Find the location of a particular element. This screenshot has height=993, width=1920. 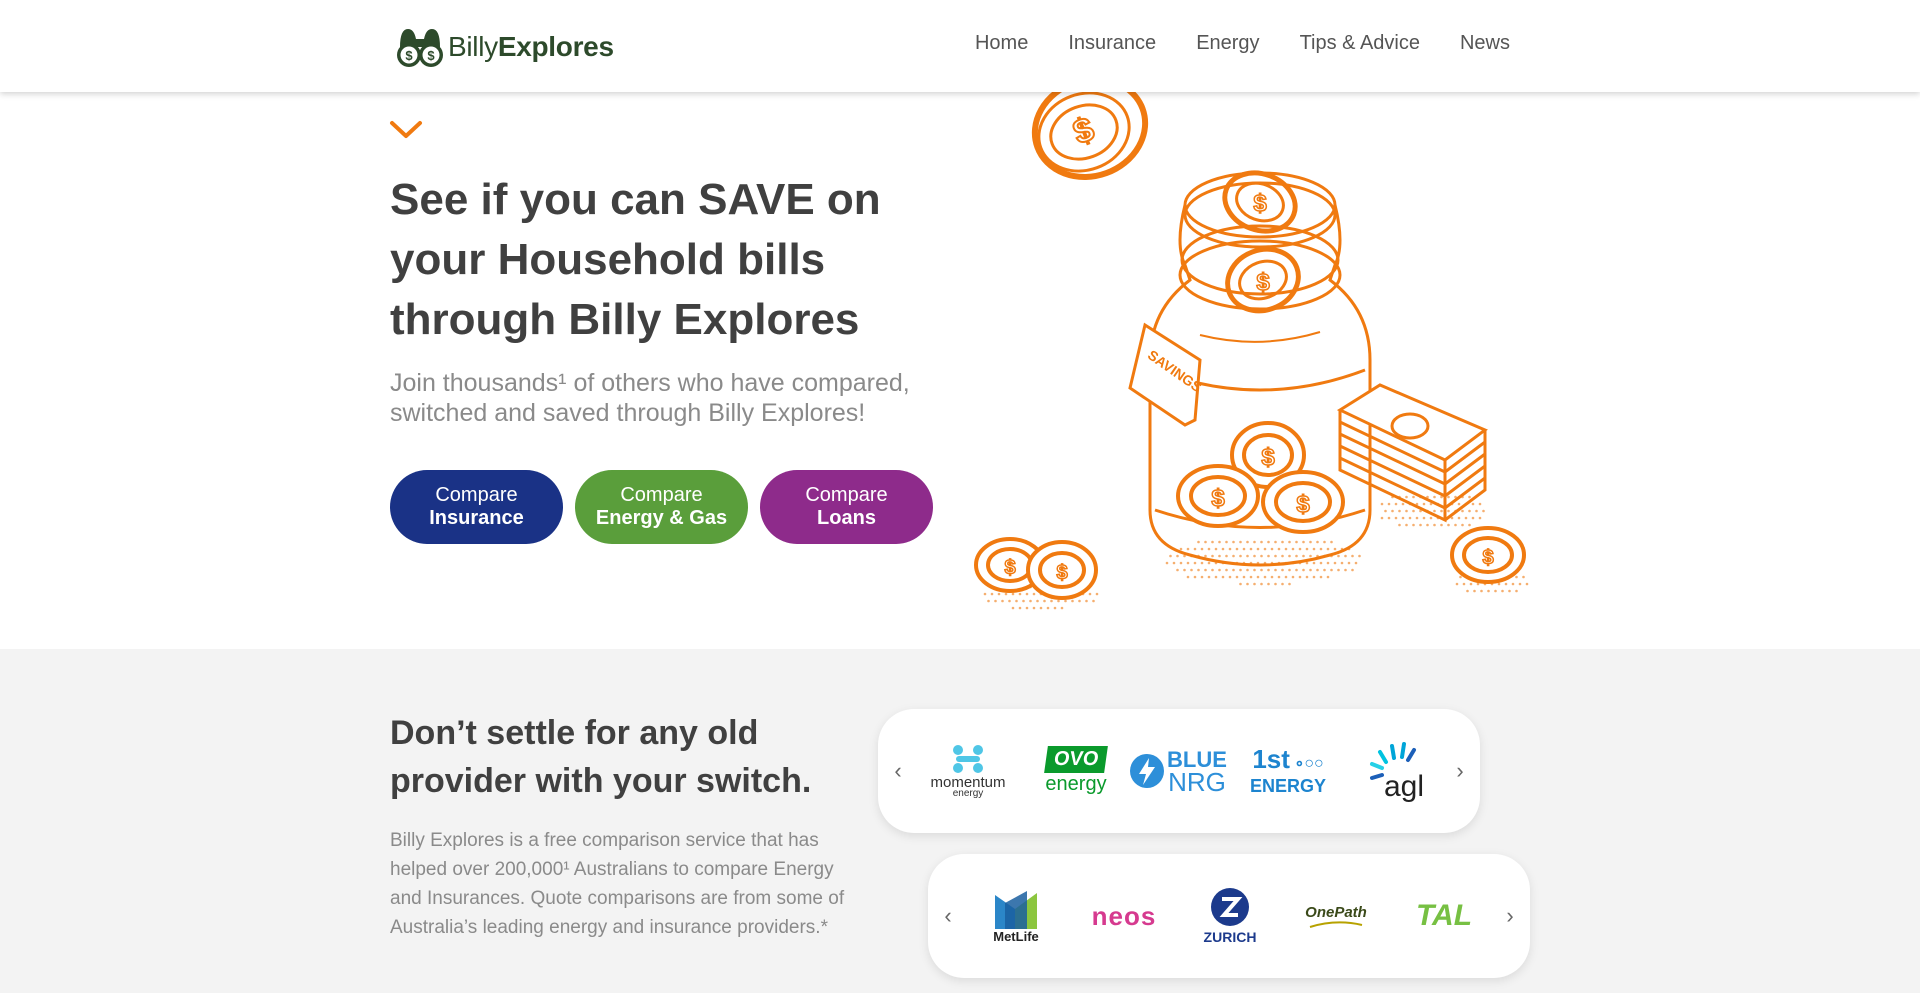

dots-icon: ∘○○ is located at coordinates (1306, 763).